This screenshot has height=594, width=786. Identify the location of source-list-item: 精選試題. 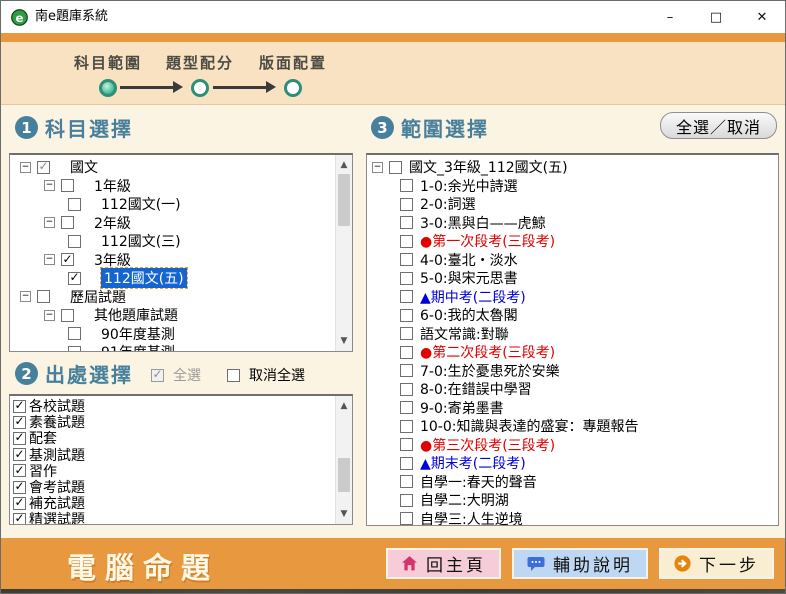
(172, 517).